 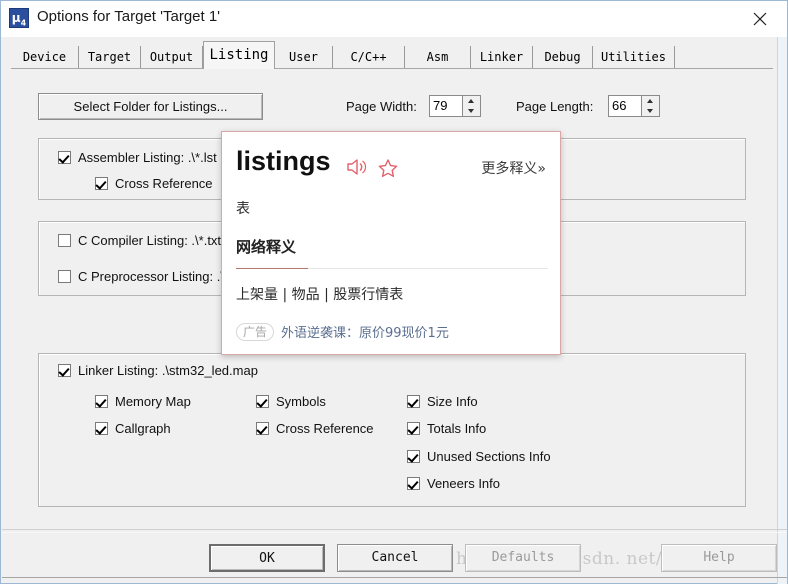 I want to click on speaker-icon-glyph, so click(x=357, y=167).